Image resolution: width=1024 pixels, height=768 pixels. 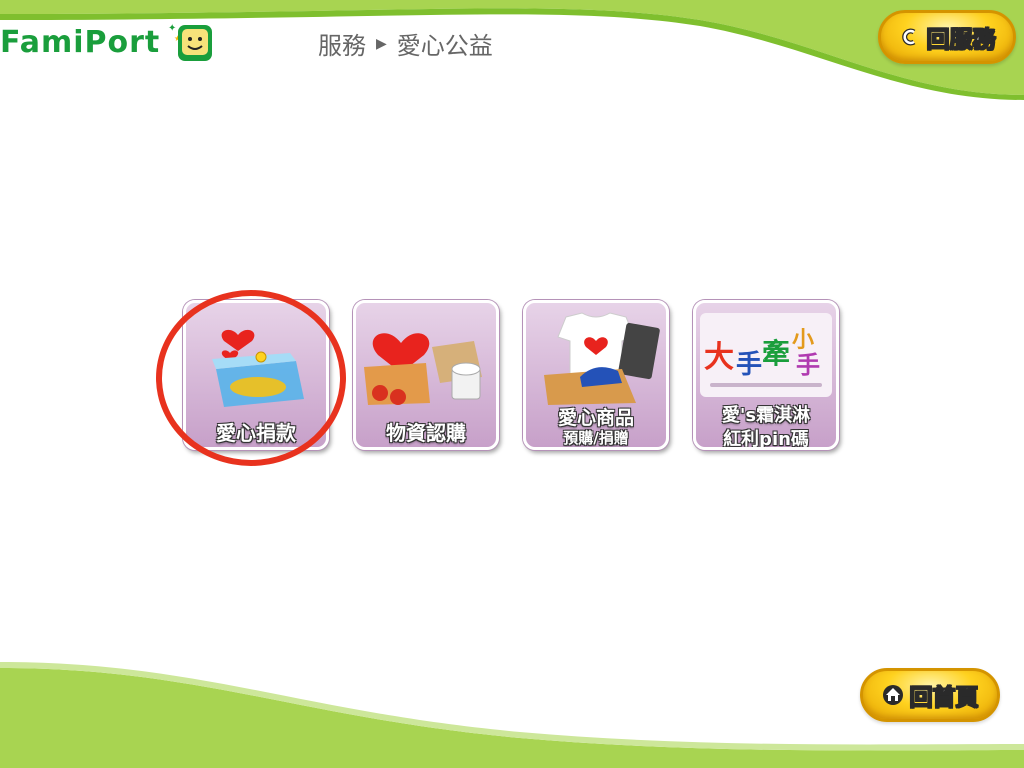 I want to click on tile-donation-label: 愛心捐款, so click(x=256, y=433).